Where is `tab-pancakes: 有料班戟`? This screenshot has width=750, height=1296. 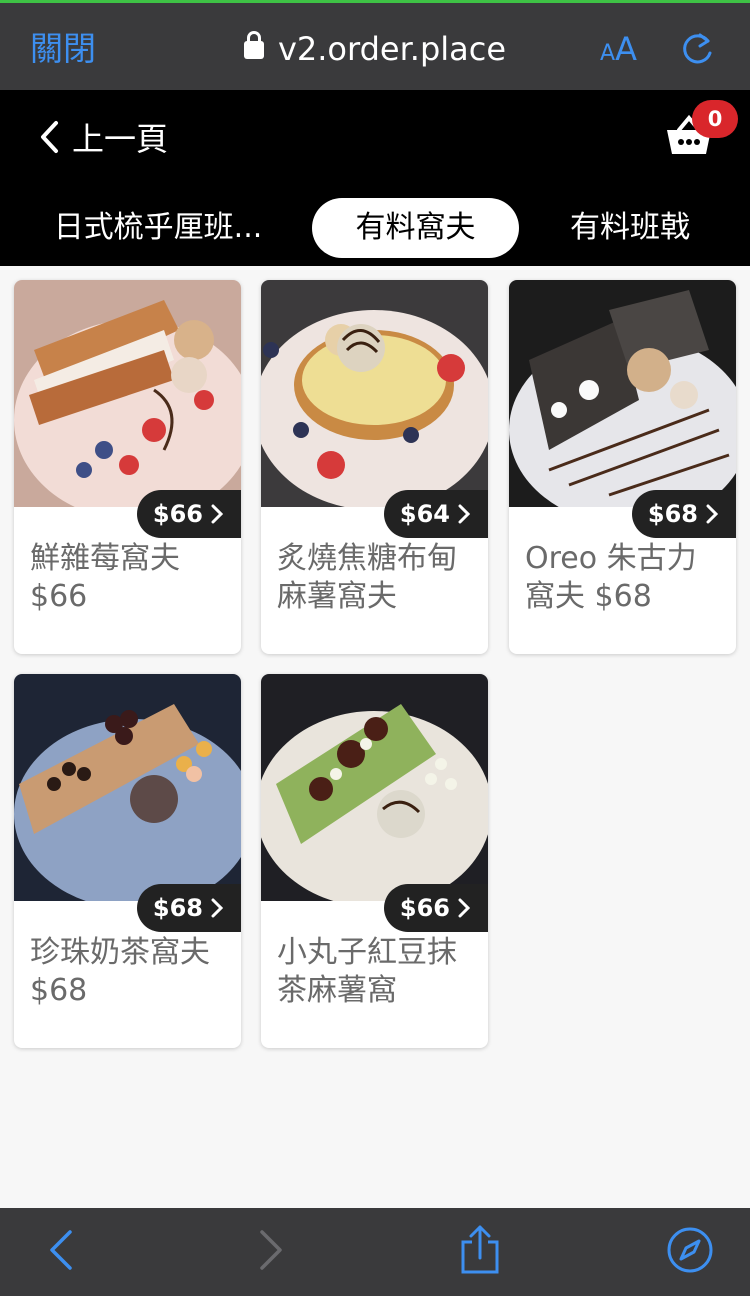
tab-pancakes: 有料班戟 is located at coordinates (630, 228).